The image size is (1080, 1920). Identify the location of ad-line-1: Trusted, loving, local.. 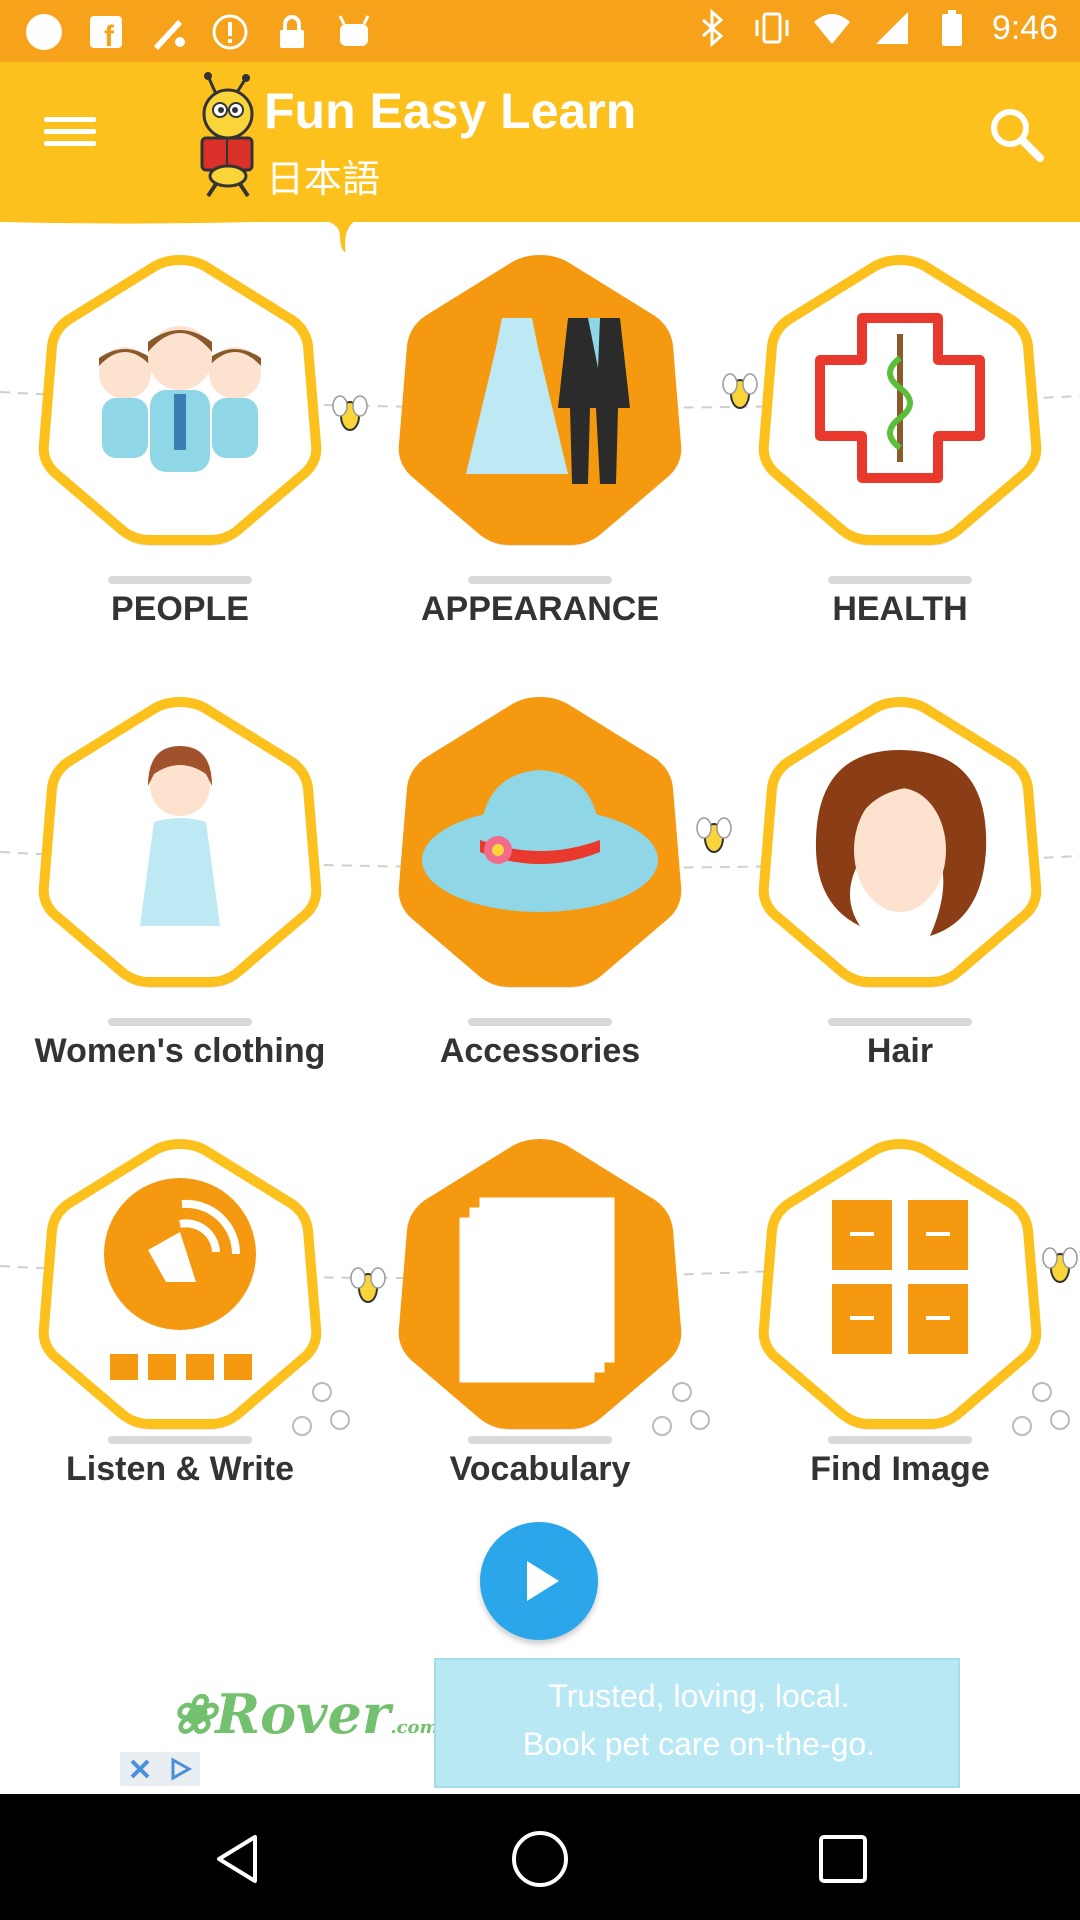
(699, 1696).